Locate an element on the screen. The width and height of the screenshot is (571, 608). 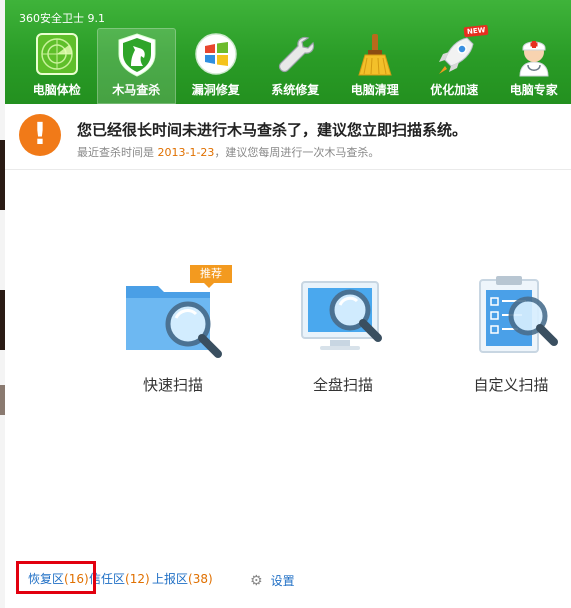
full-scan-button: 全盘扫描 is located at coordinates (343, 335).